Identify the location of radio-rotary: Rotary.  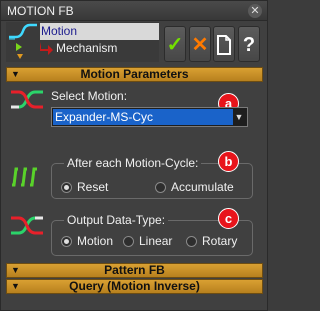
(211, 241).